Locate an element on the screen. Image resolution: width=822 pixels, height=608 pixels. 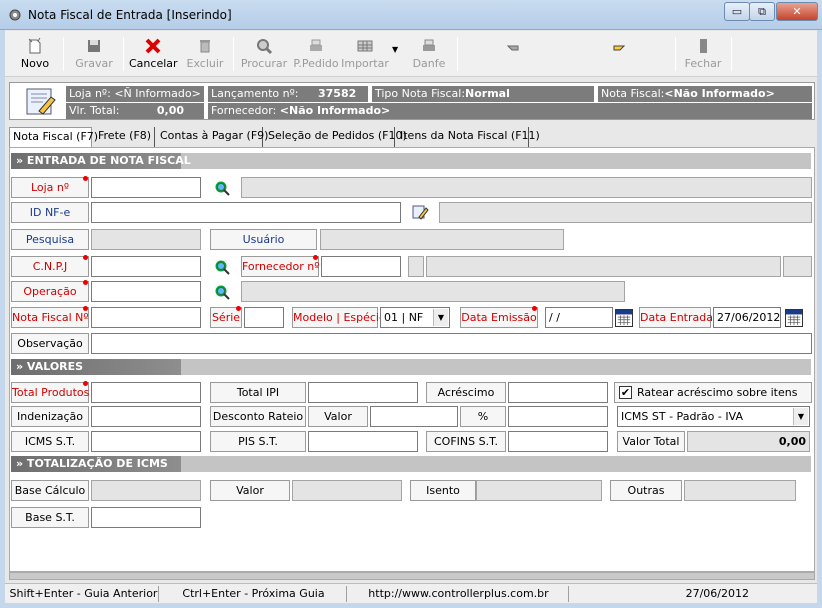
ppedido-label: P.Pedido is located at coordinates (316, 63).